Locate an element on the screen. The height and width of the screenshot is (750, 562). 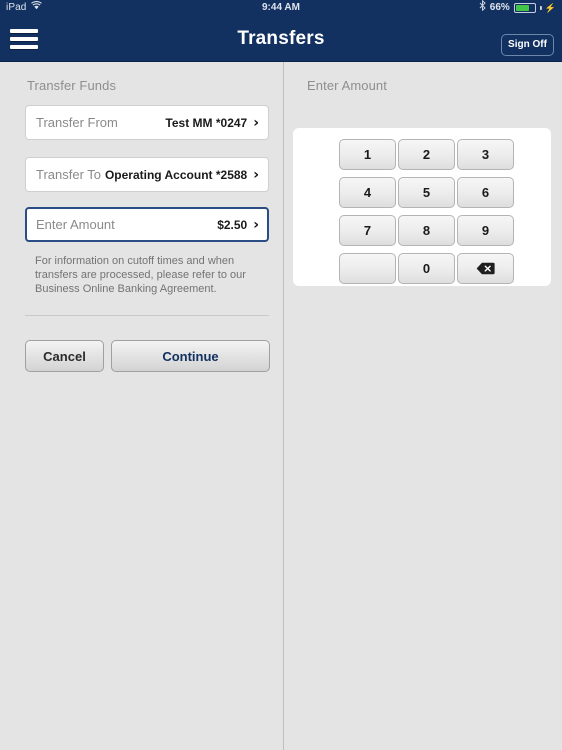
keypad-key-5: 5 is located at coordinates (426, 192).